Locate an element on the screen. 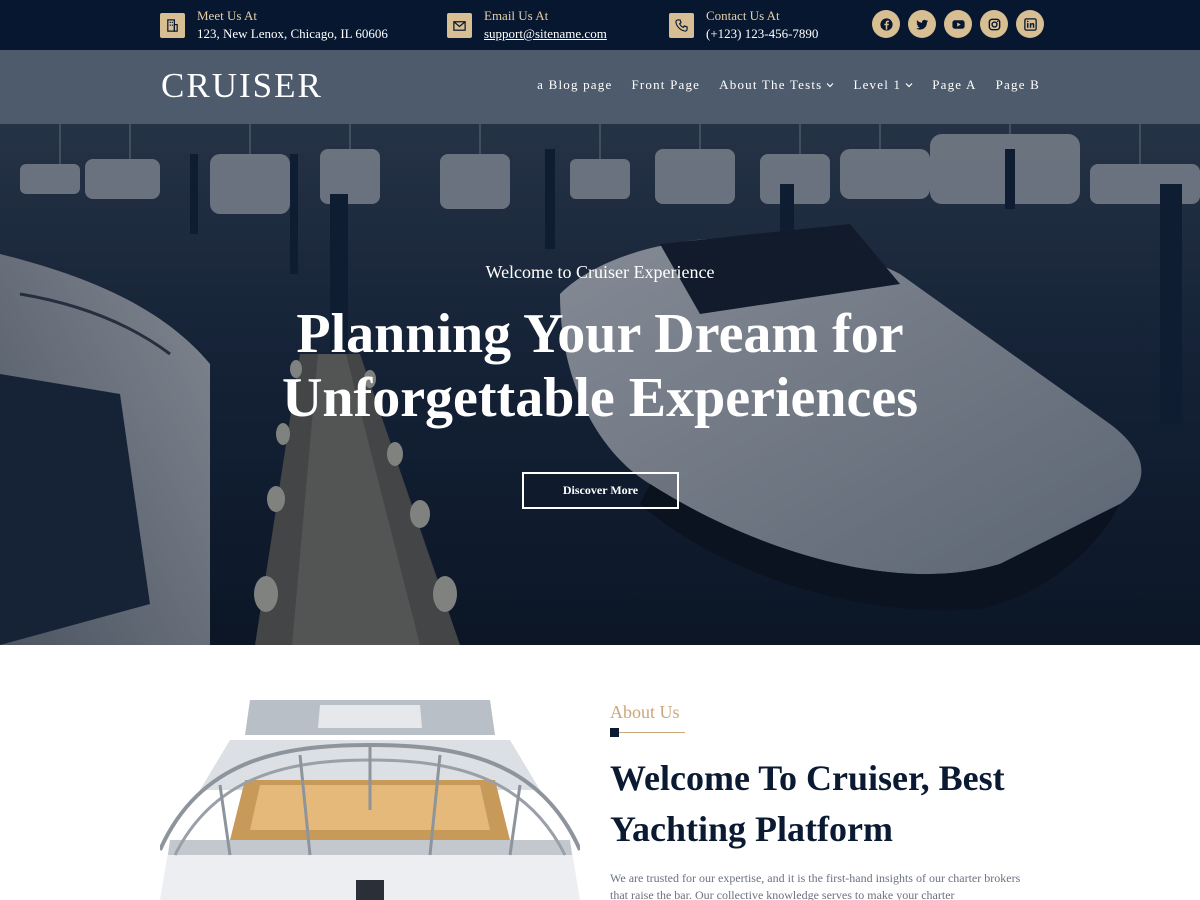 The width and height of the screenshot is (1200, 900). about-heading-line-2: Yachting Platform is located at coordinates (751, 829).